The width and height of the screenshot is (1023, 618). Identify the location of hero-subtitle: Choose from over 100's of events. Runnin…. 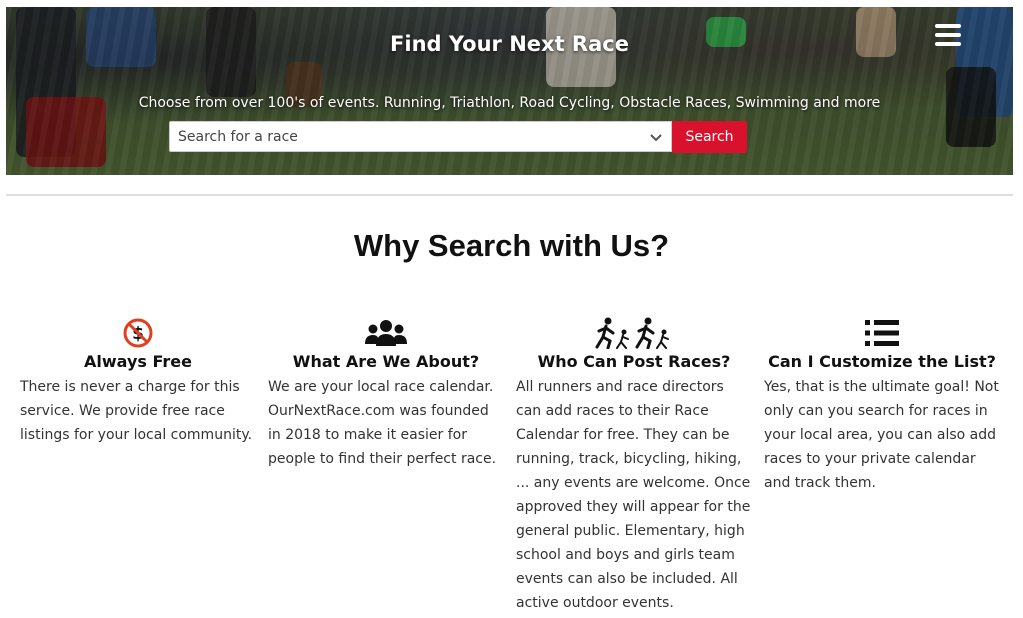
(509, 103).